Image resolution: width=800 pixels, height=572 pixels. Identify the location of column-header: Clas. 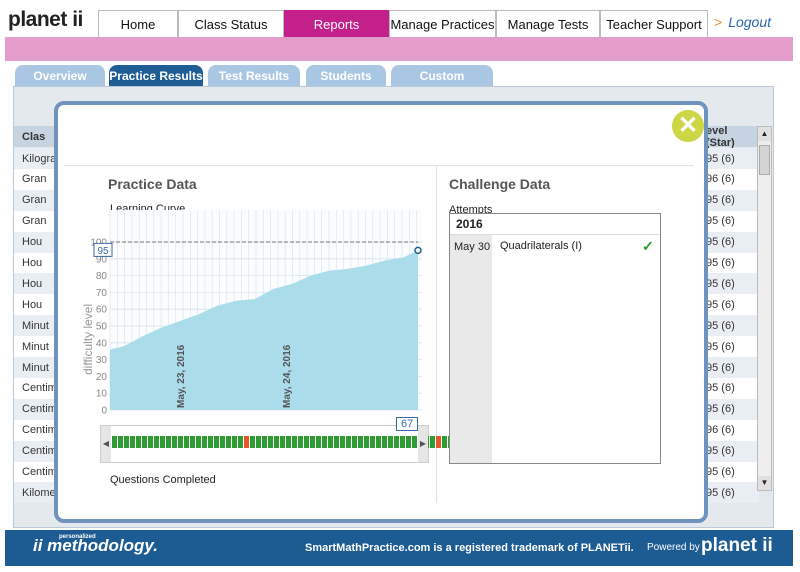
(33, 137).